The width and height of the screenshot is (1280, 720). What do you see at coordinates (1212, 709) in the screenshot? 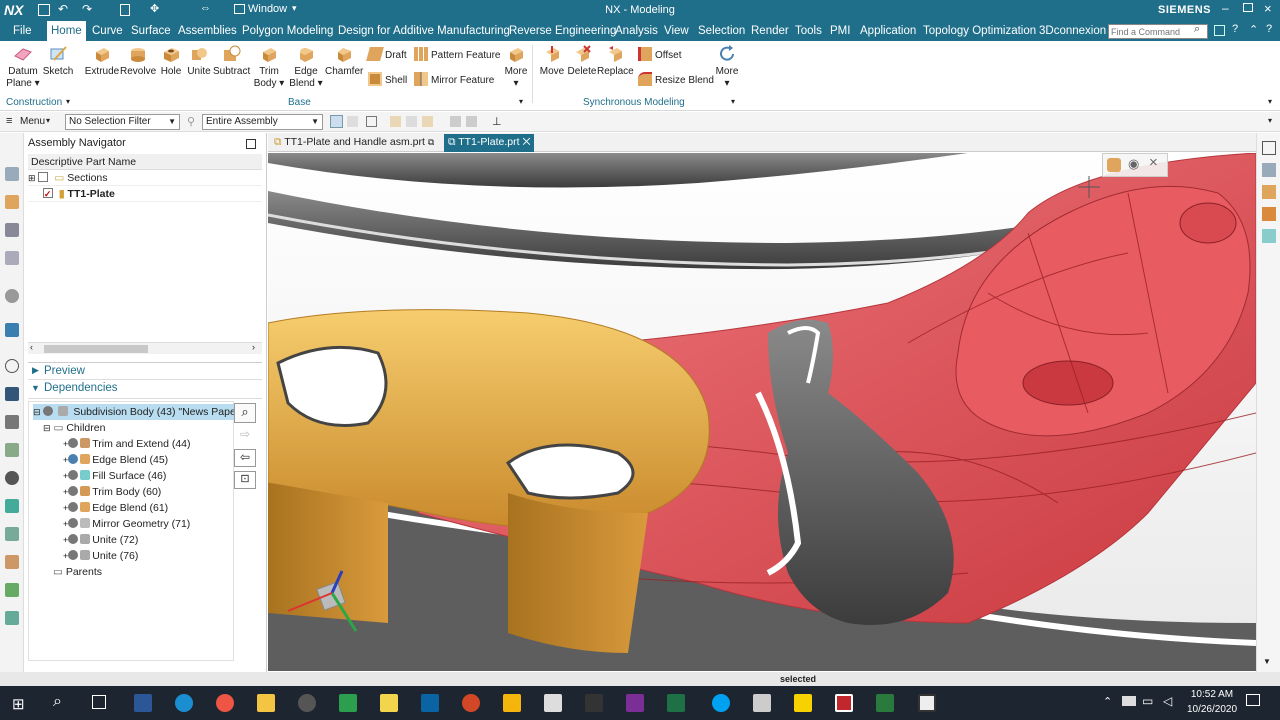
I see `clock-date: 10/26/2020` at bounding box center [1212, 709].